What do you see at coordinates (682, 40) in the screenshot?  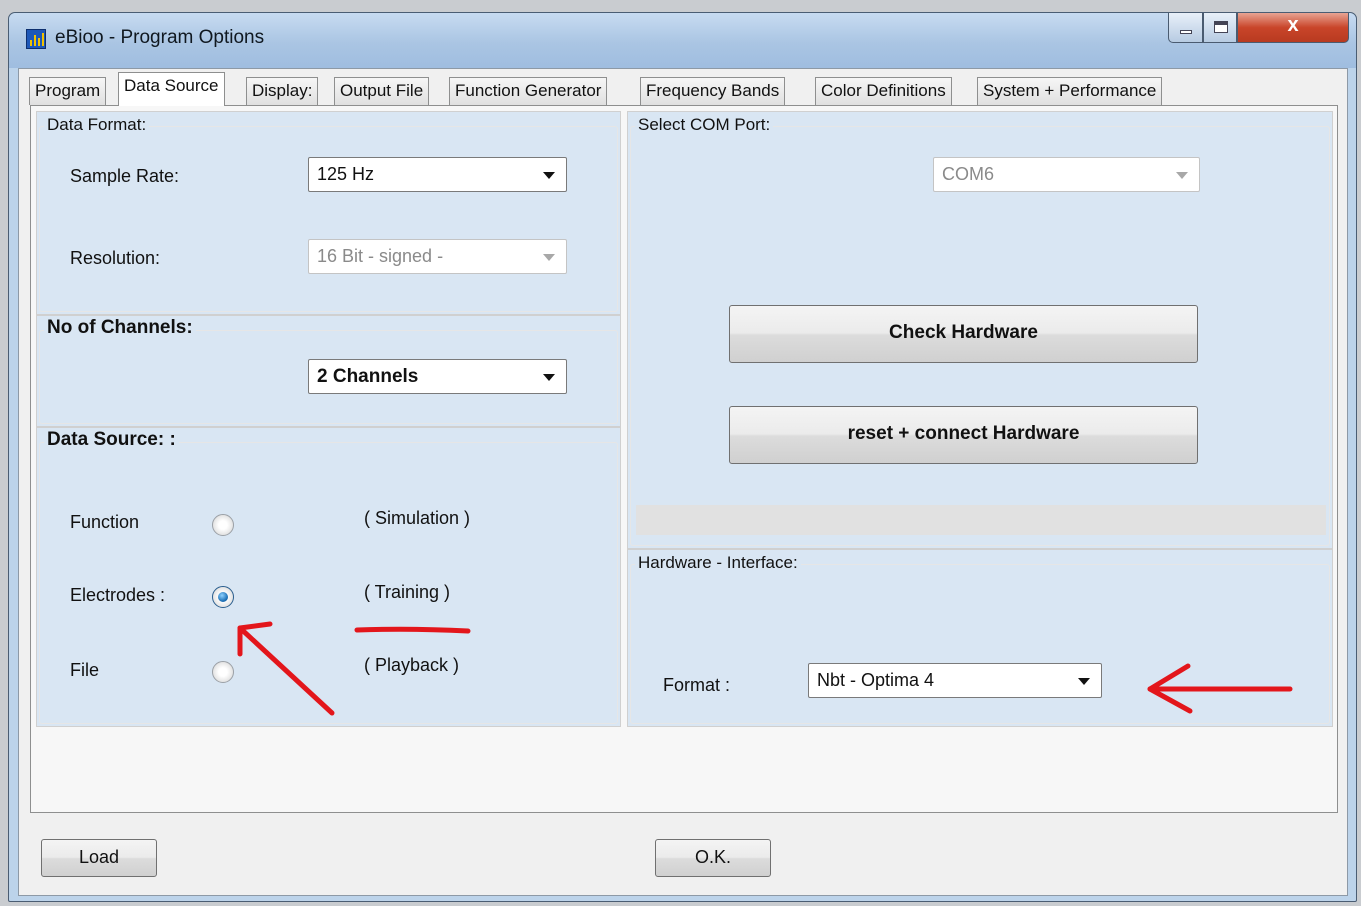 I see `title-bar: eBioo - Program Options x` at bounding box center [682, 40].